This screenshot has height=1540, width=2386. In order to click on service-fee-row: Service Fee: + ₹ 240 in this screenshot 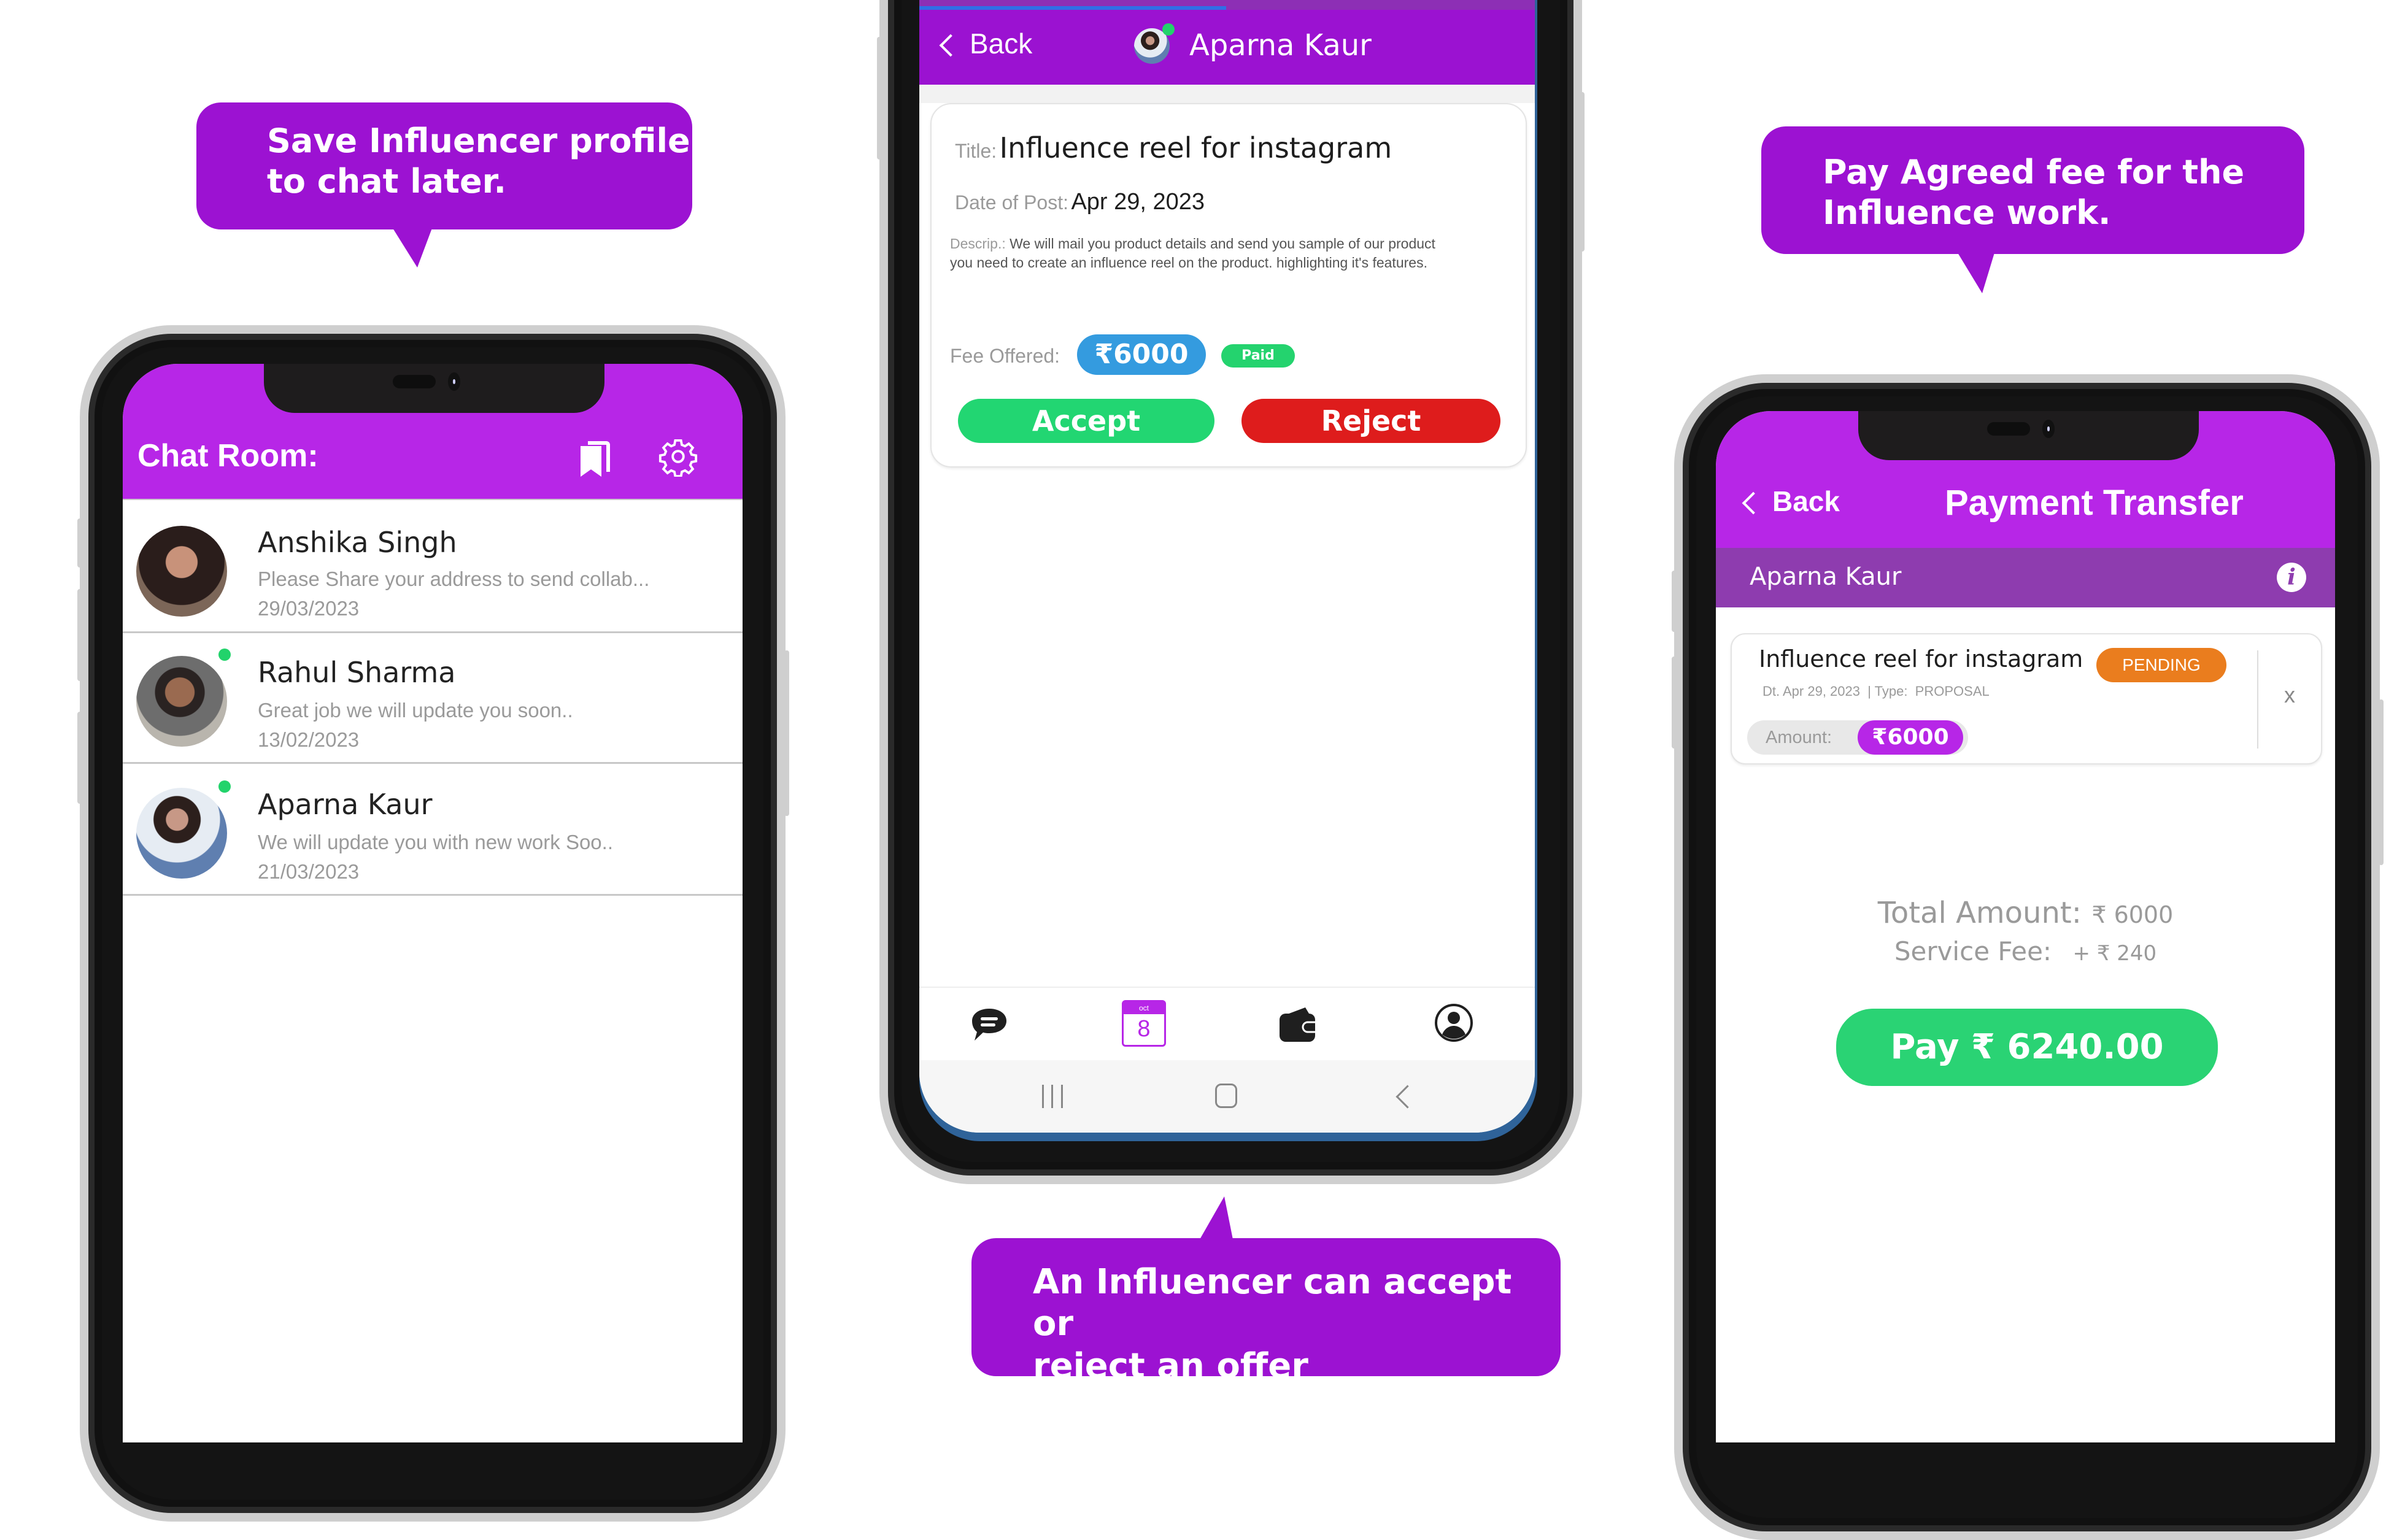, I will do `click(2025, 951)`.